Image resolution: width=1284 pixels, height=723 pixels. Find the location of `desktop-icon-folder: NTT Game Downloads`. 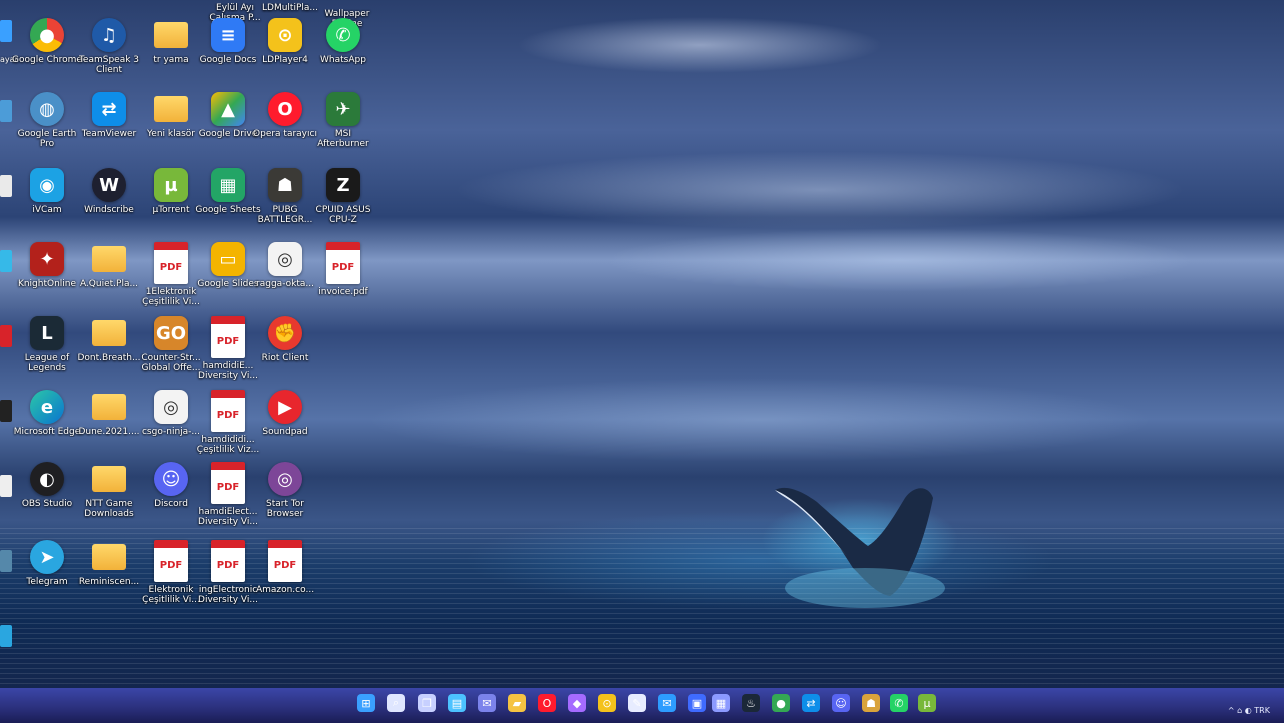

desktop-icon-folder: NTT Game Downloads is located at coordinates (109, 490).